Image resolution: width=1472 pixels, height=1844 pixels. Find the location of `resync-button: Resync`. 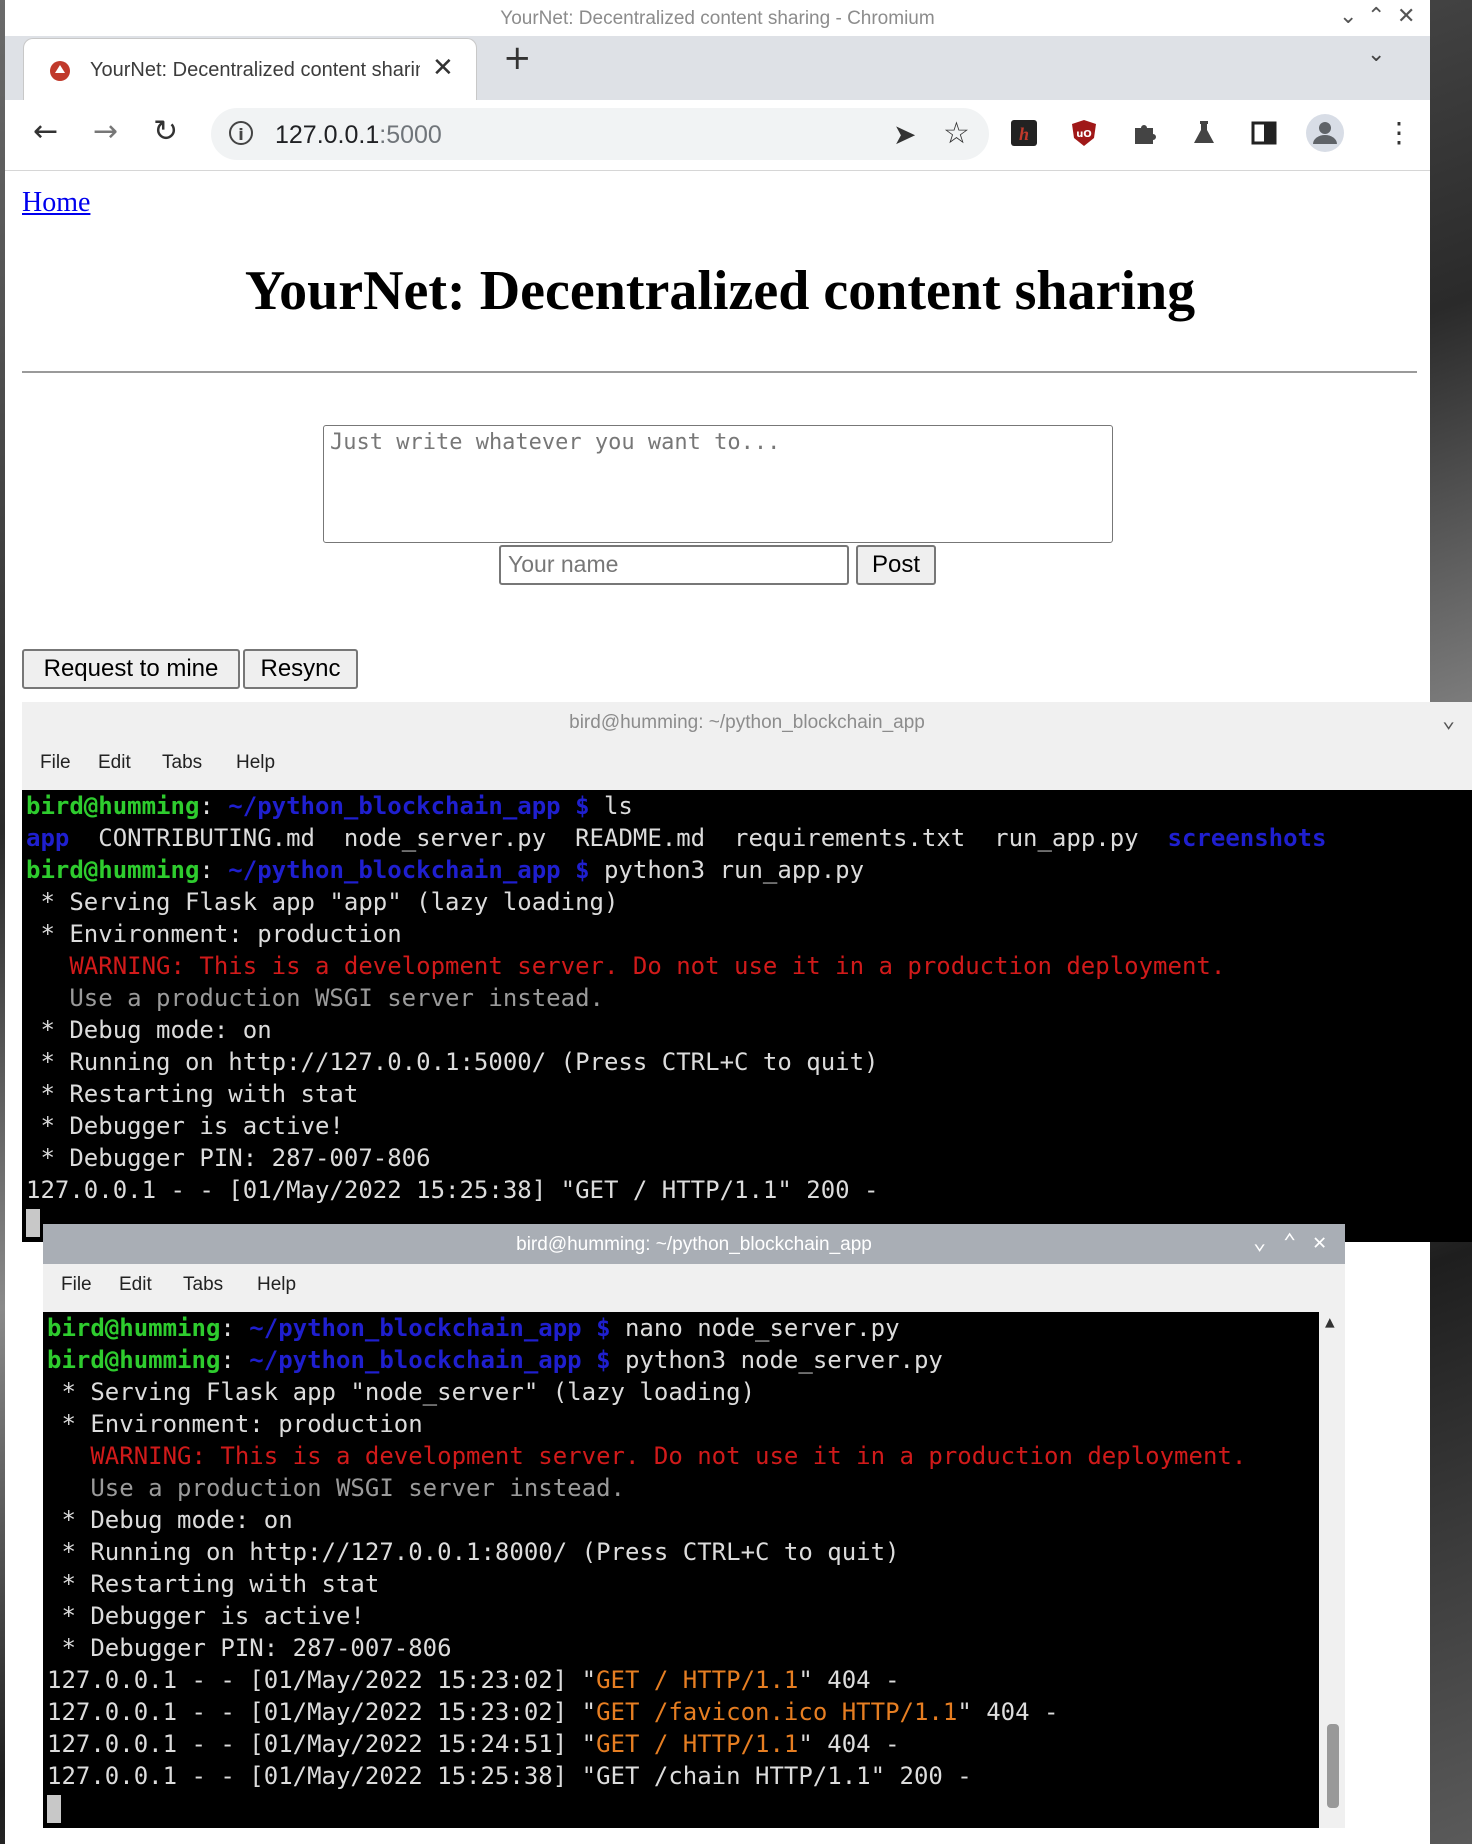

resync-button: Resync is located at coordinates (300, 669).